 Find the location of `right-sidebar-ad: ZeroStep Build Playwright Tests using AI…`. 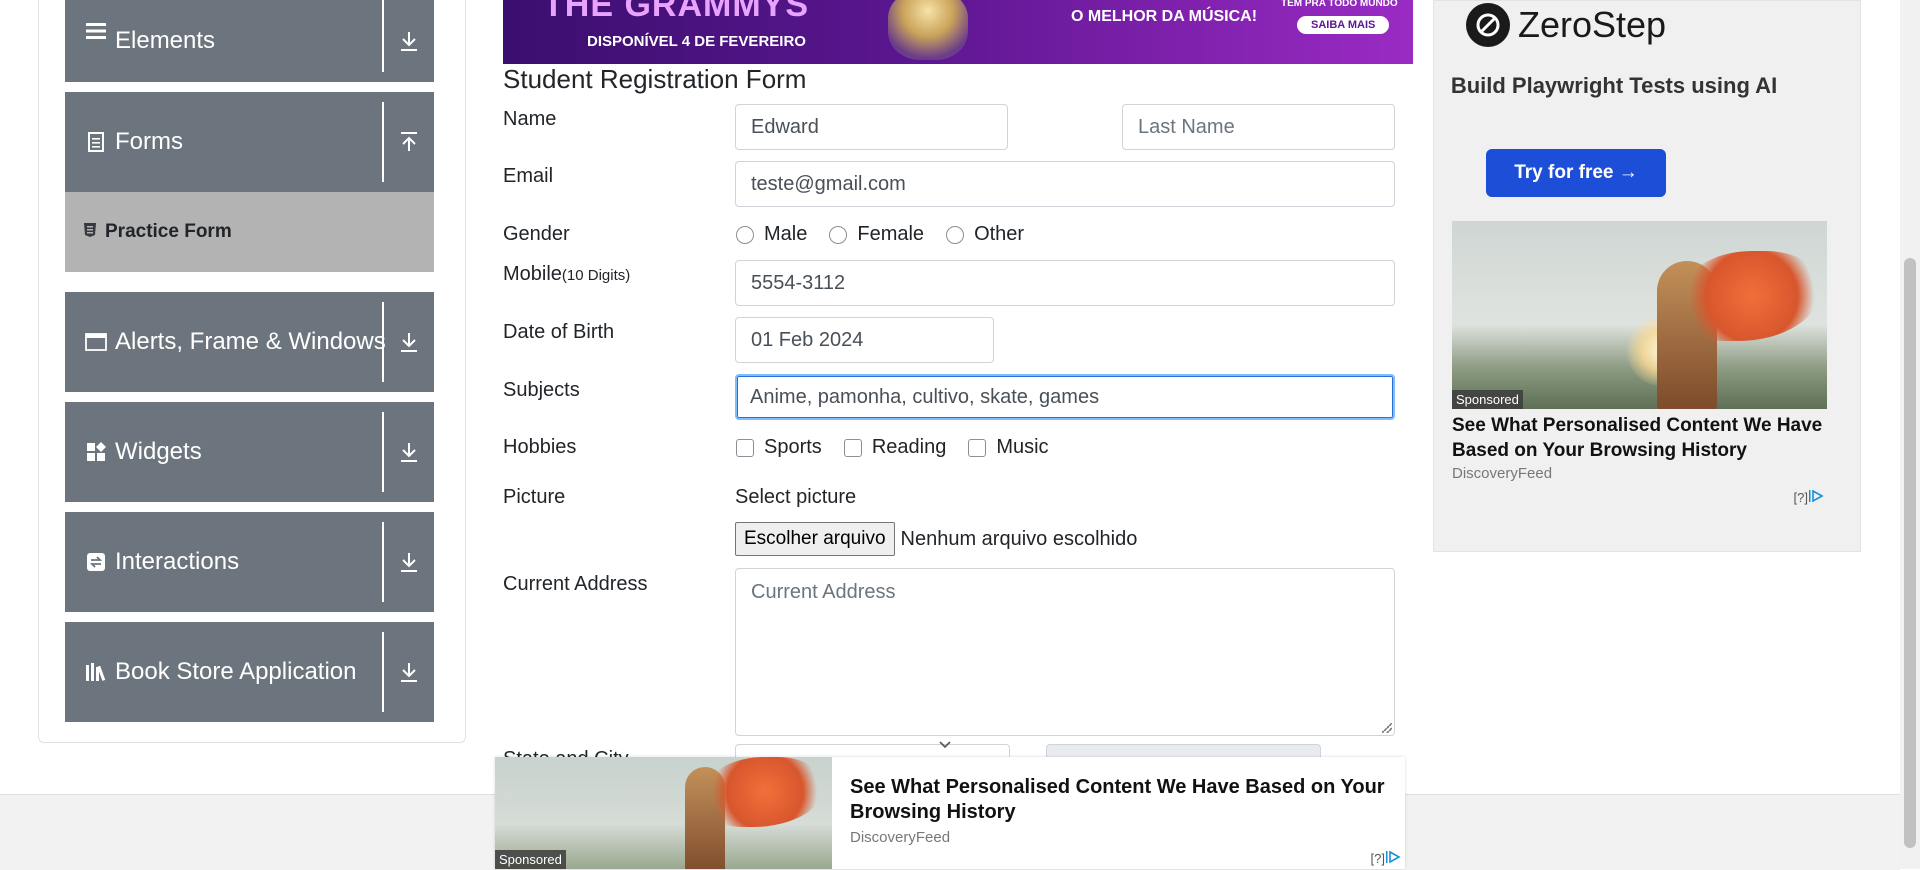

right-sidebar-ad: ZeroStep Build Playwright Tests using AI… is located at coordinates (1647, 276).